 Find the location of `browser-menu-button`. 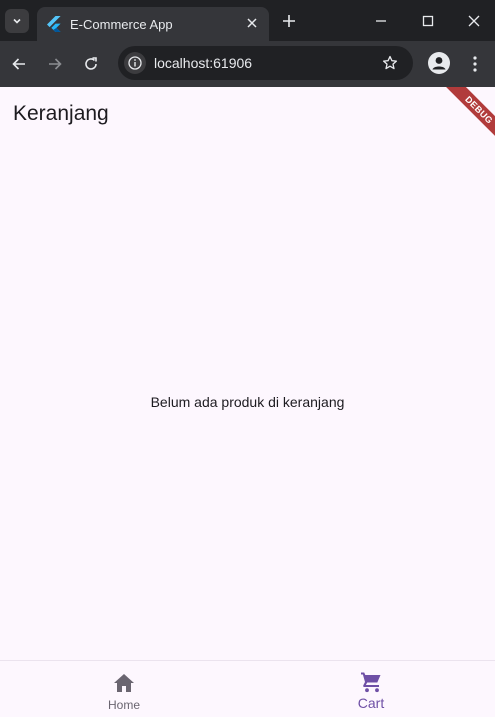

browser-menu-button is located at coordinates (475, 64).